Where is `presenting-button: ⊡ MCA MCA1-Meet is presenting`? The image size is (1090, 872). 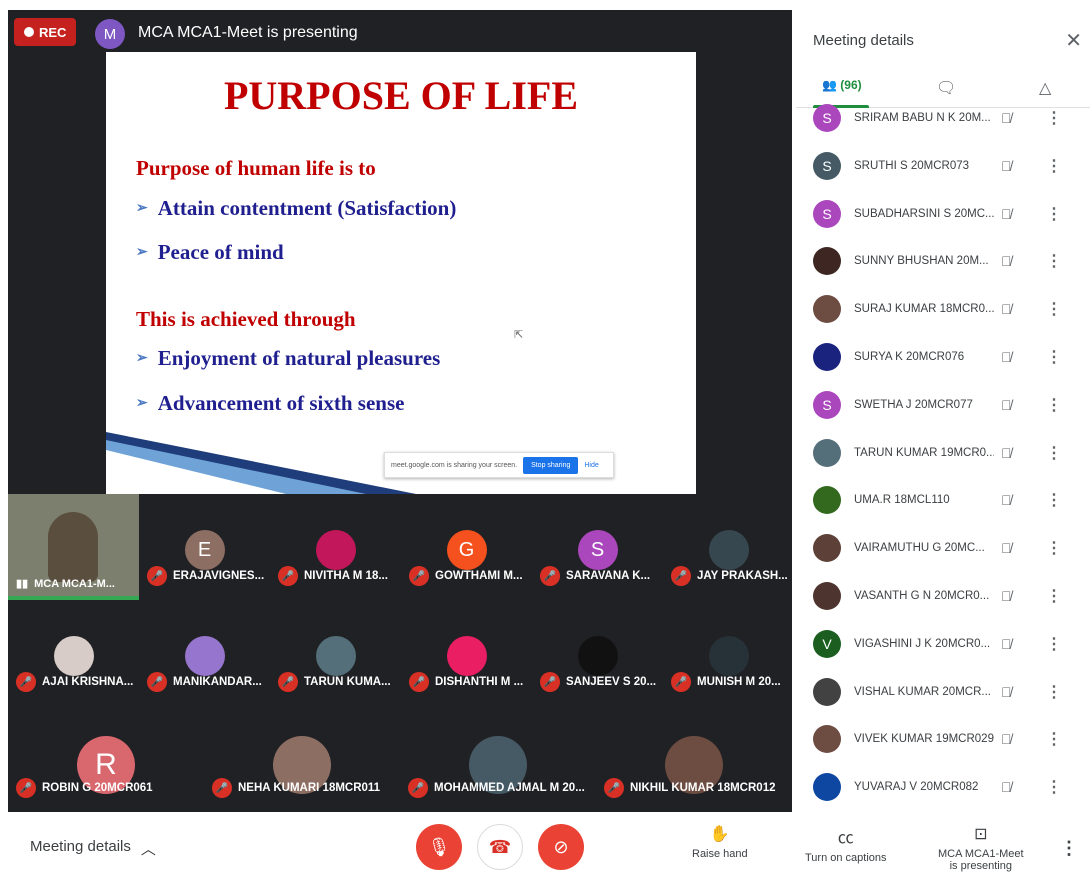
presenting-button: ⊡ MCA MCA1-Meet is presenting is located at coordinates (981, 848).